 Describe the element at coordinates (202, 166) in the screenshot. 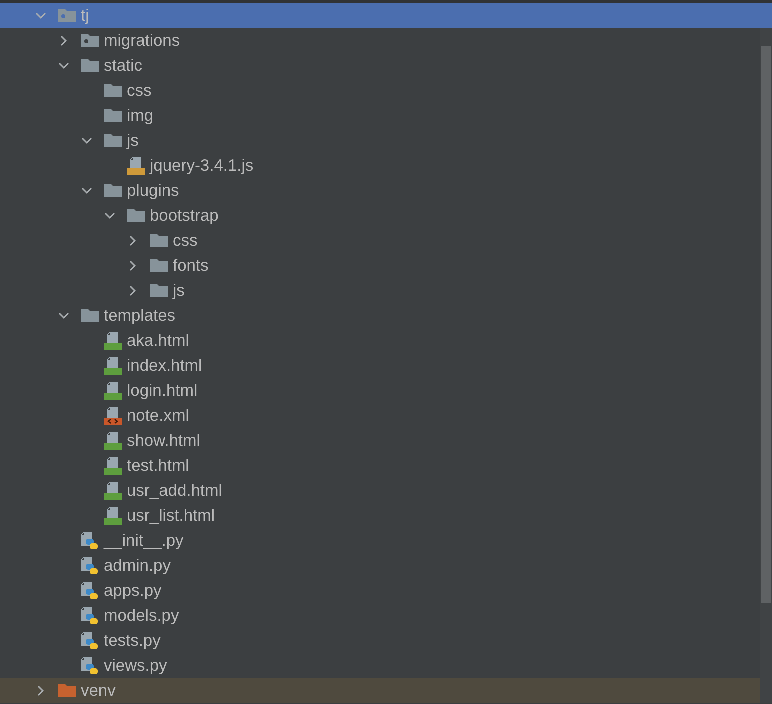

I see `file-name: jquery-3.4.1.js` at that location.